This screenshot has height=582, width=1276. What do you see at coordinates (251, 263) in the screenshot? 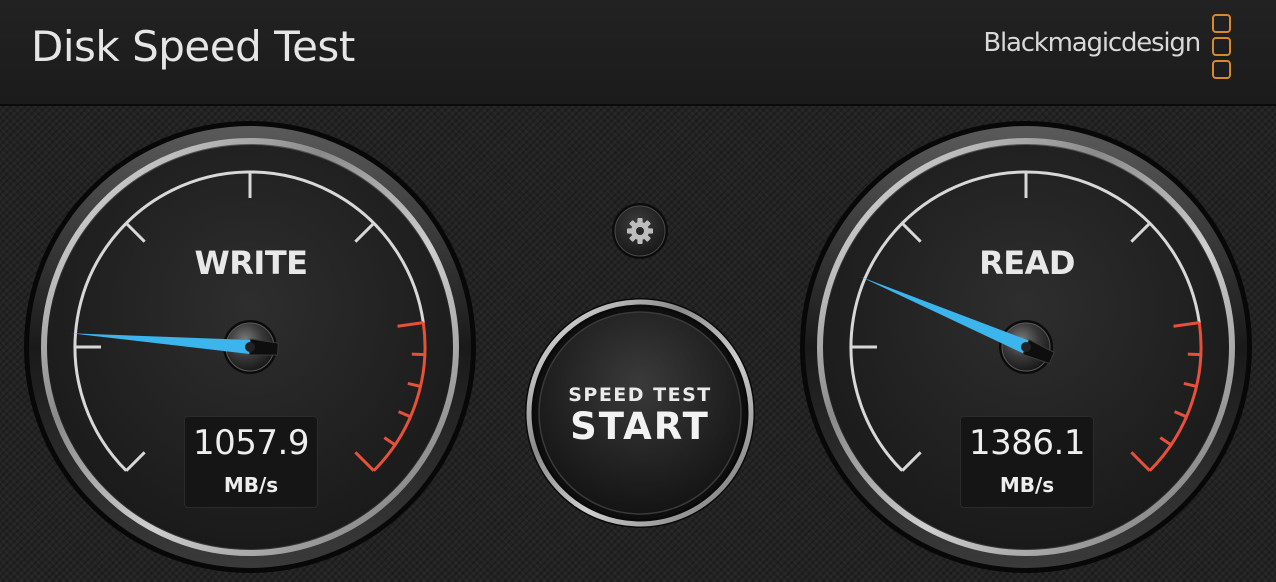
I see `write-gauge-label: WRITE` at bounding box center [251, 263].